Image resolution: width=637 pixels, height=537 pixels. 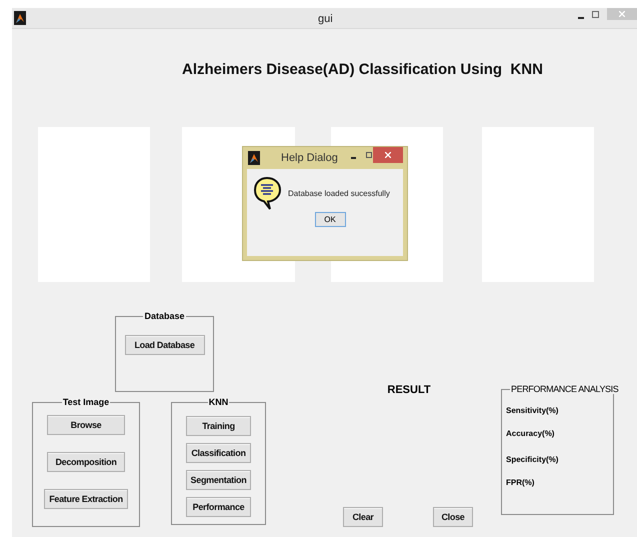 What do you see at coordinates (531, 434) in the screenshot?
I see `metric-label: Accuracy(%)` at bounding box center [531, 434].